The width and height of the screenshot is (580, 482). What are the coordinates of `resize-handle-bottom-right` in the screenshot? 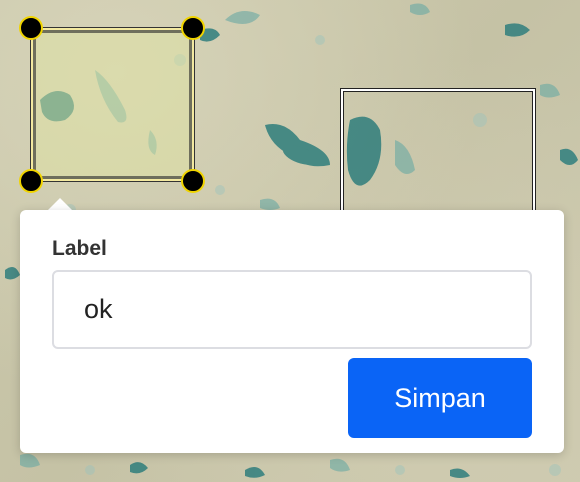 It's located at (193, 181).